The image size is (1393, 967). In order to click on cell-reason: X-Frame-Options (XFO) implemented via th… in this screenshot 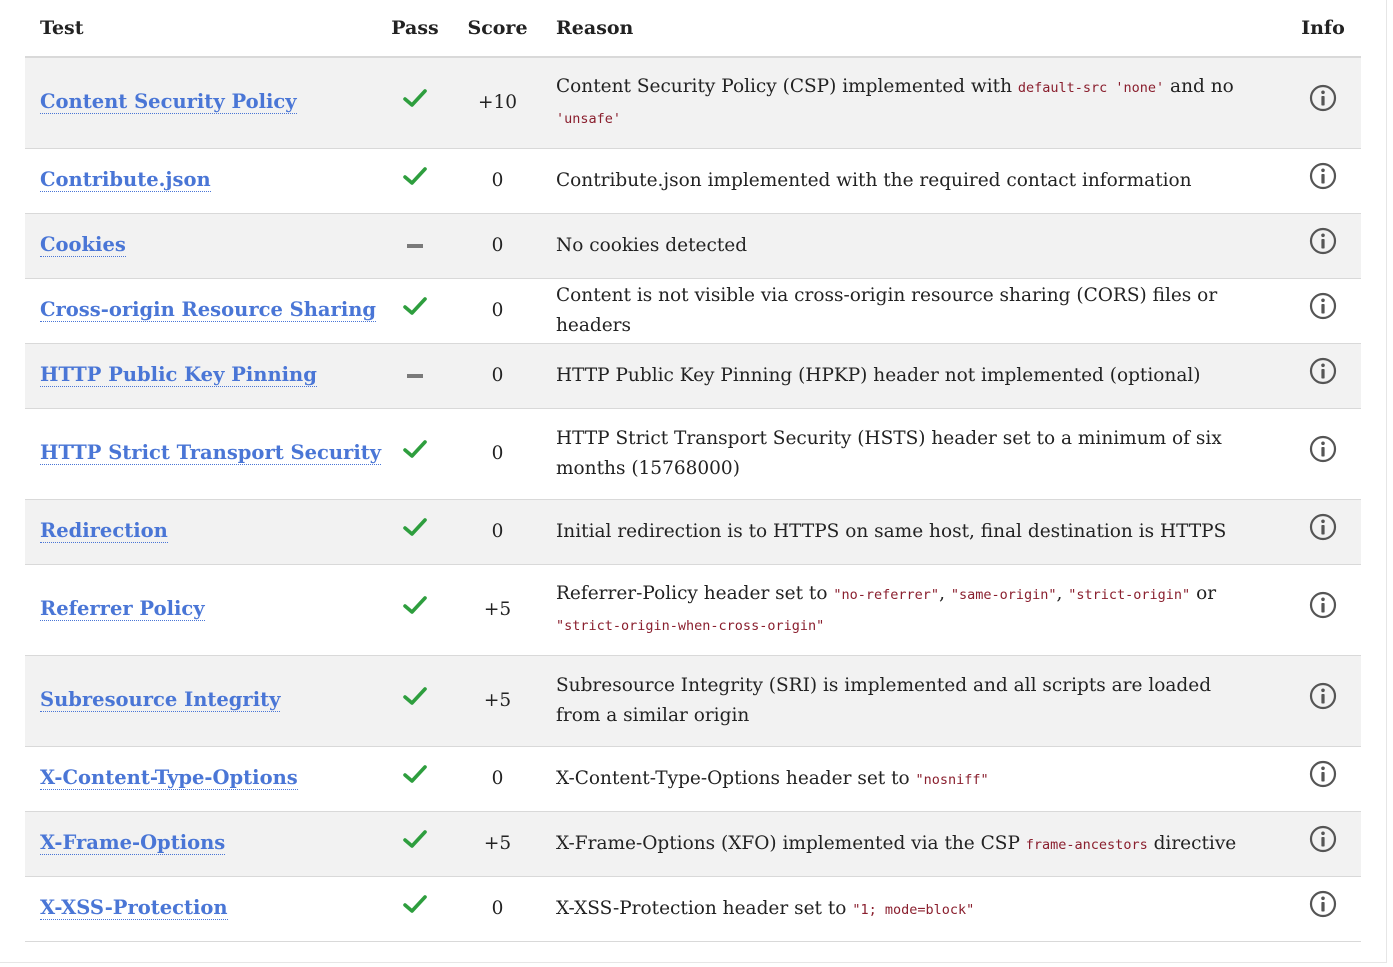, I will do `click(905, 844)`.